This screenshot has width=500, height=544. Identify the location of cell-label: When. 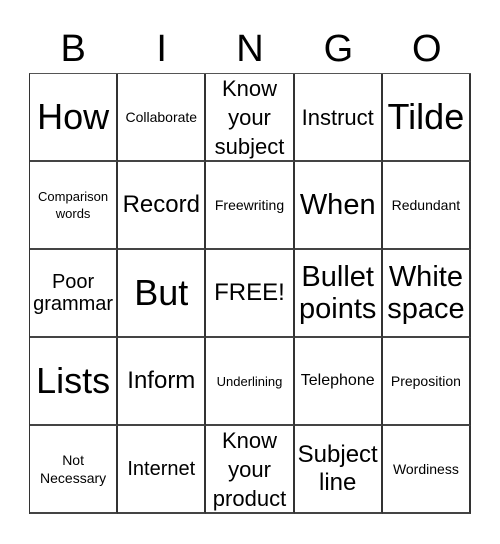
(337, 205).